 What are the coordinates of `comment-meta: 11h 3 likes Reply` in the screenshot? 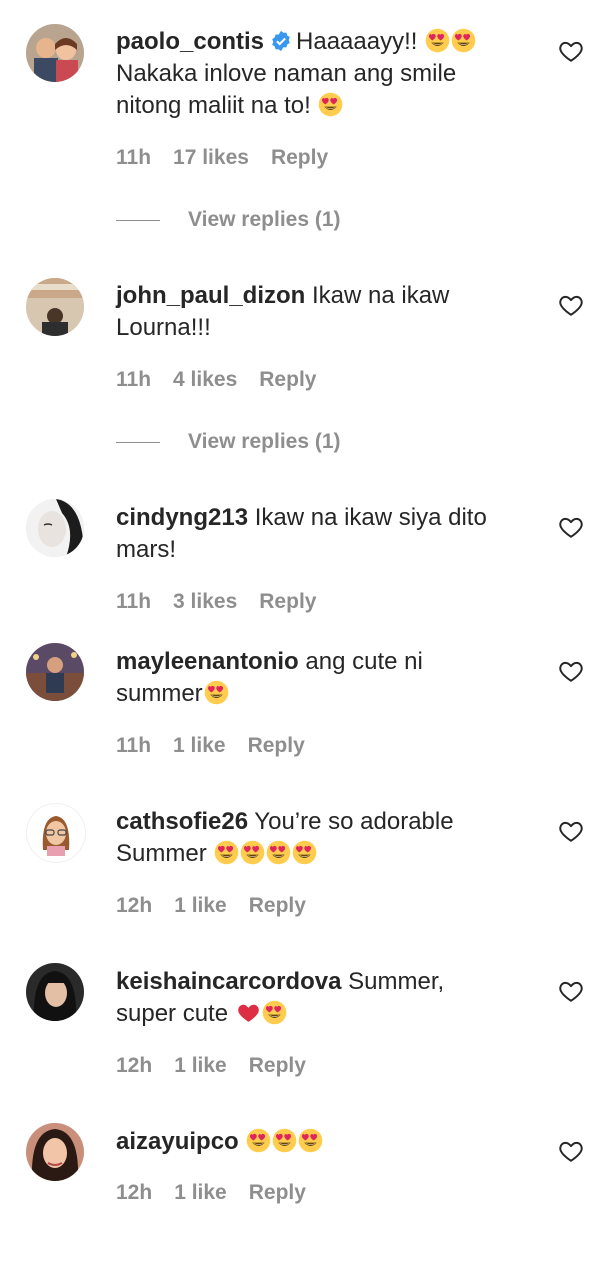 It's located at (227, 605).